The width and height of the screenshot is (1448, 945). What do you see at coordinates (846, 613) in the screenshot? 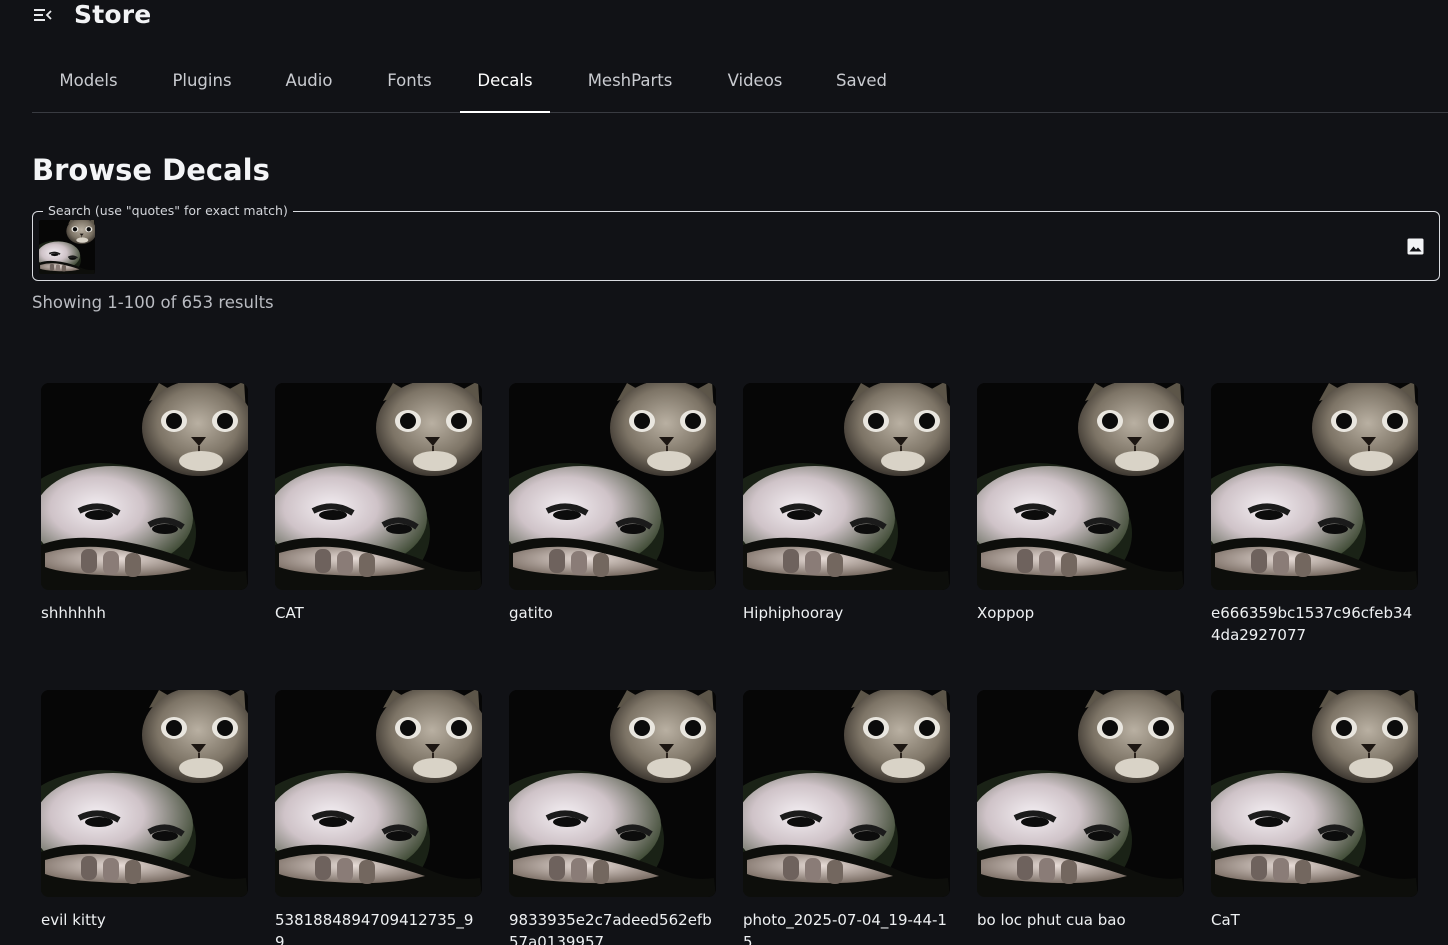
I see `decal-name: Hiphiphooray` at bounding box center [846, 613].